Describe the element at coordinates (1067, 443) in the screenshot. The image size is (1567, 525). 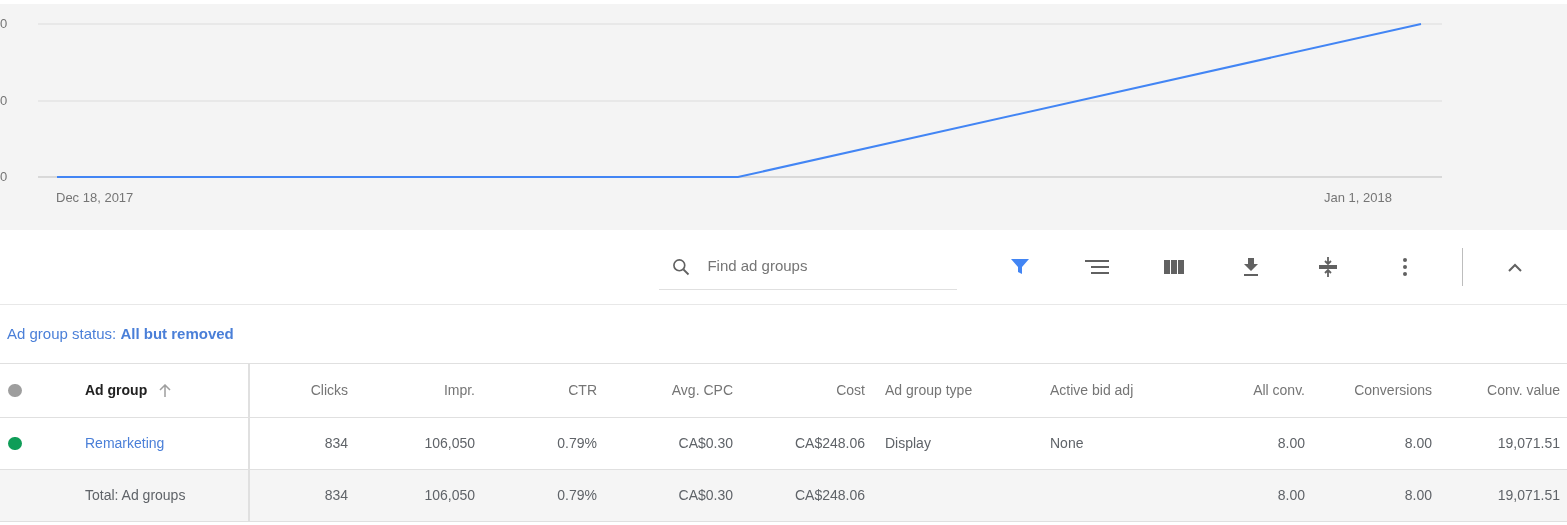
I see `table-cell-text: None` at that location.